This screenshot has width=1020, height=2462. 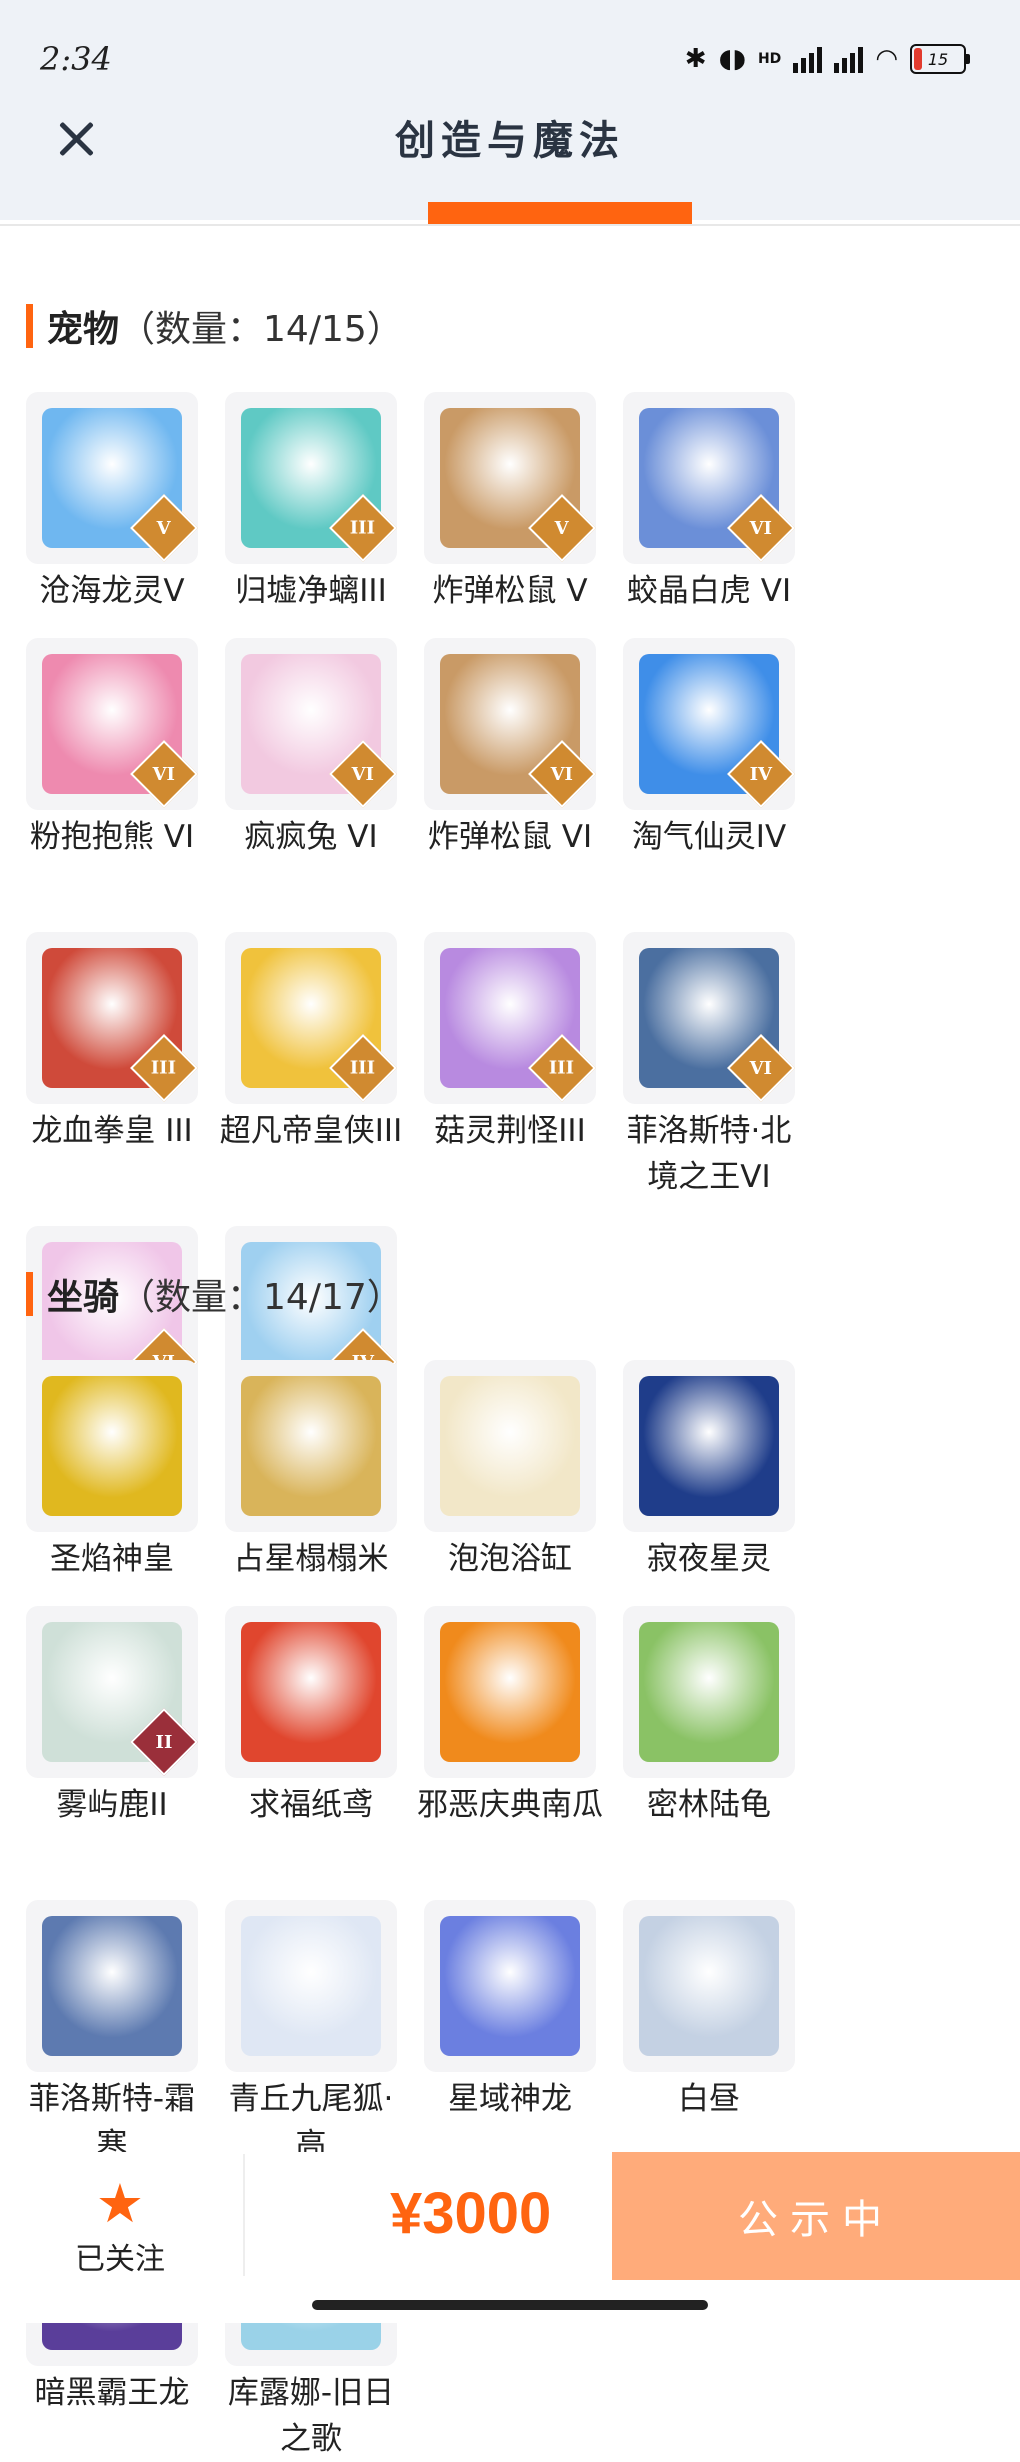 I want to click on pet-label: 炸弹松鼠 V, so click(x=510, y=591).